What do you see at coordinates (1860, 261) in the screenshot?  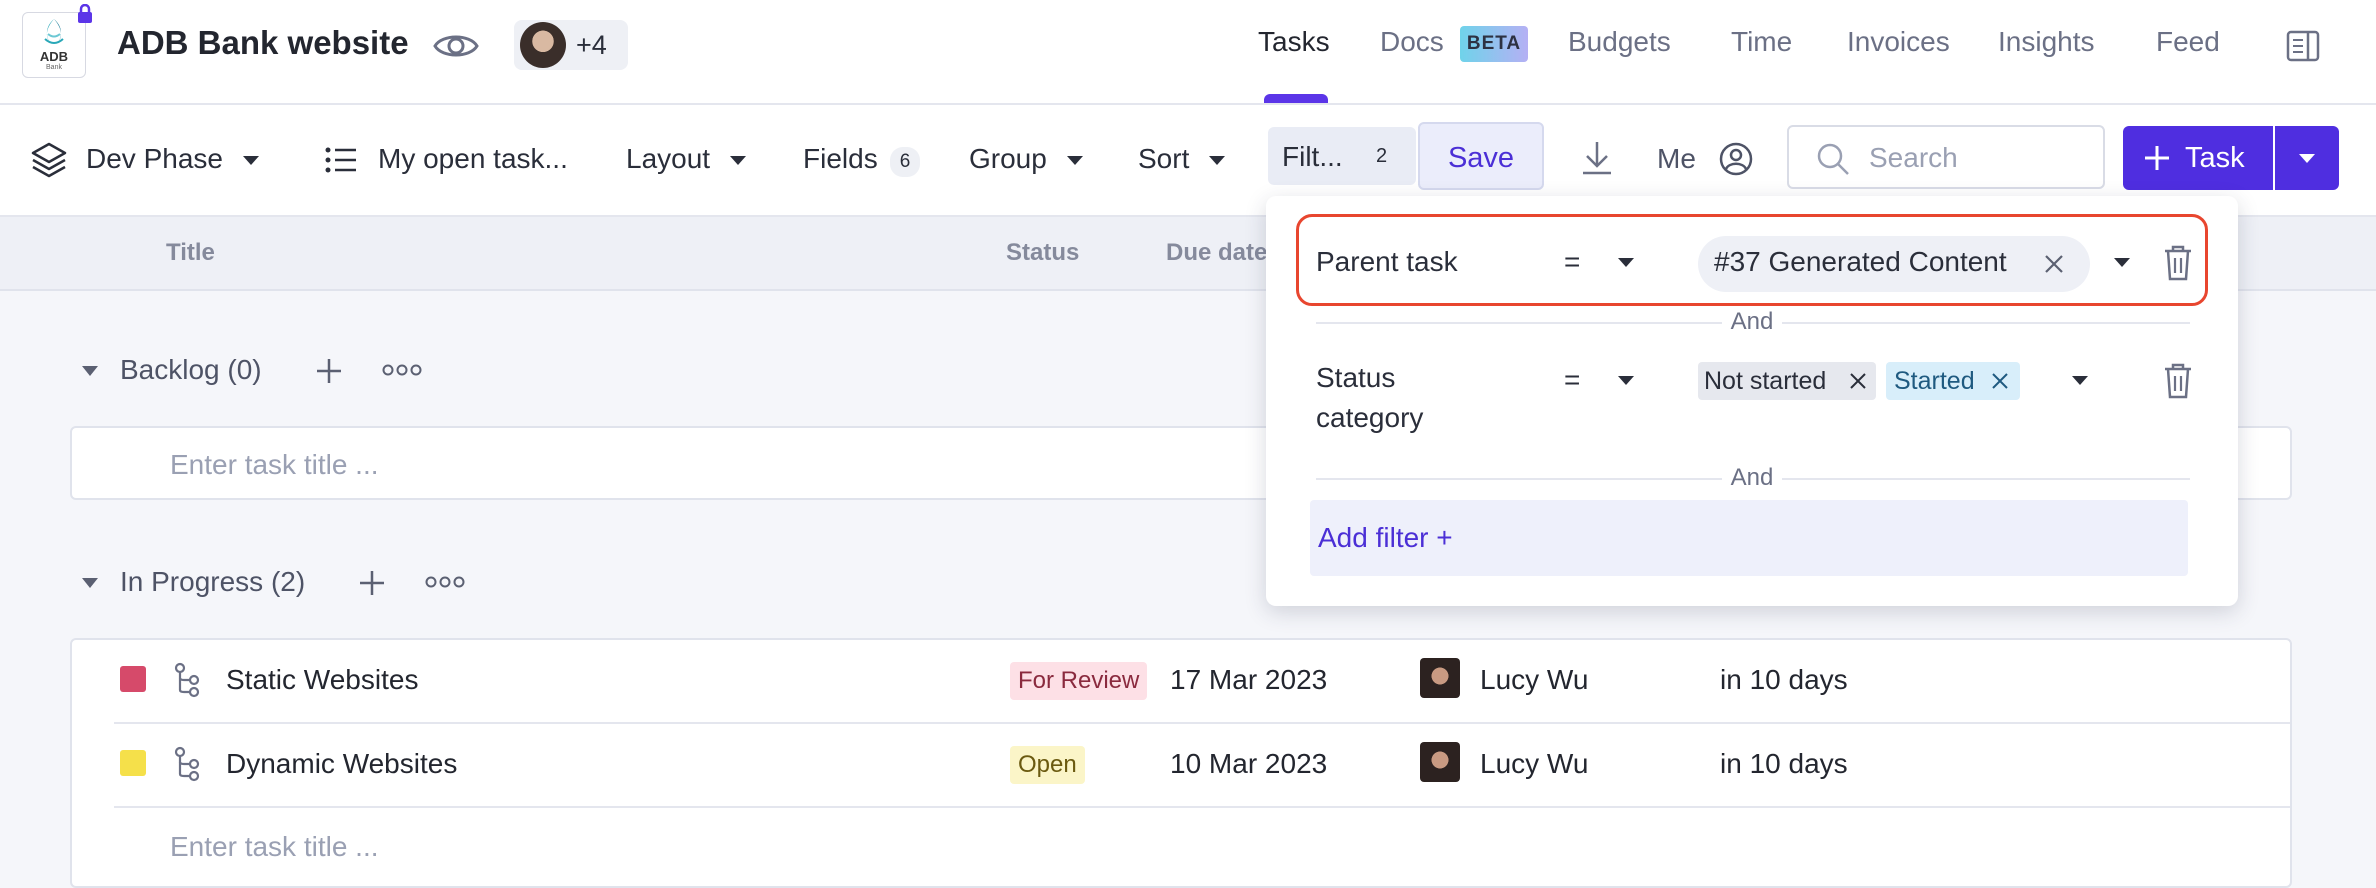 I see `parent-task-chip-label: #37 Generated Content` at bounding box center [1860, 261].